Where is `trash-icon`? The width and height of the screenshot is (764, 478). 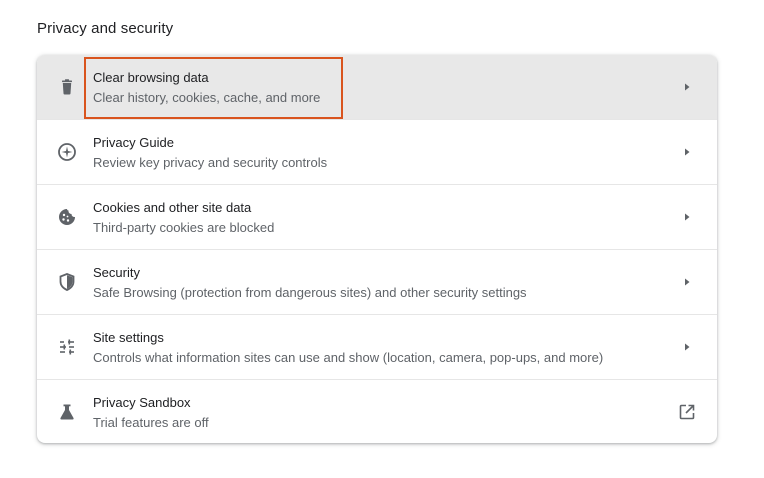 trash-icon is located at coordinates (67, 87).